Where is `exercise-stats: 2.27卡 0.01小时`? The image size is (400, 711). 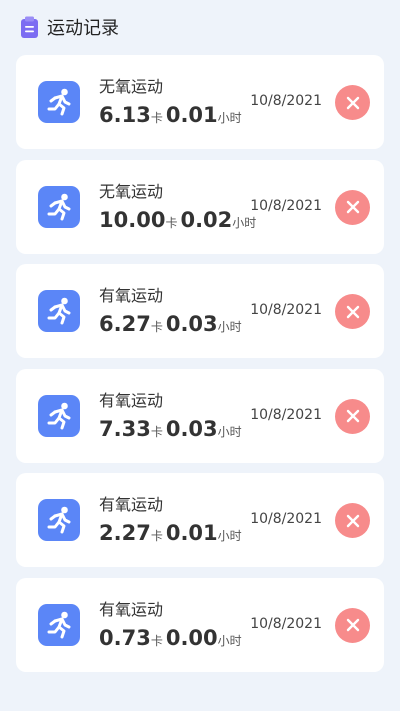 exercise-stats: 2.27卡 0.01小时 is located at coordinates (172, 534).